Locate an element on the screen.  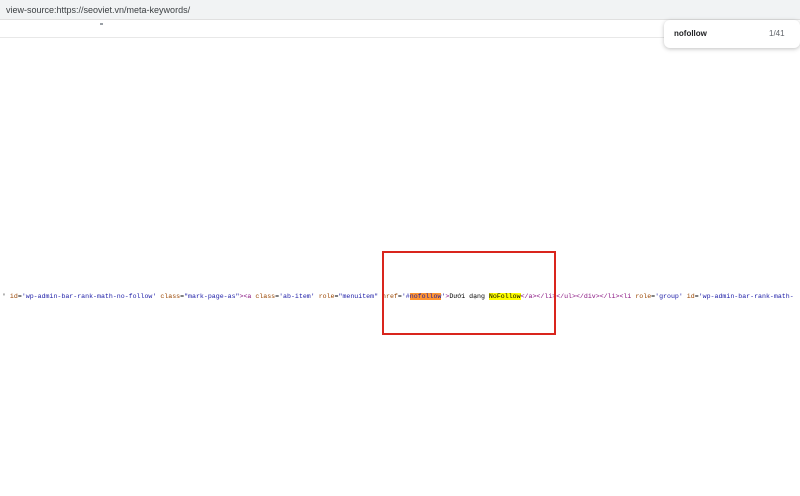
attribute-value: "menuitem" is located at coordinates (358, 296).